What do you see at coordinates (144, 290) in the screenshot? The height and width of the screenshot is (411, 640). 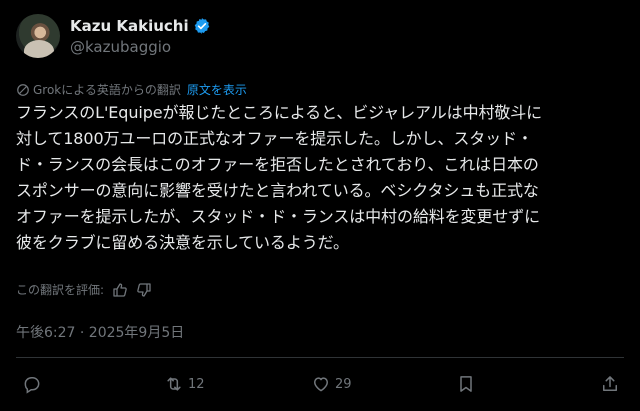 I see `thumbs-down-icon` at bounding box center [144, 290].